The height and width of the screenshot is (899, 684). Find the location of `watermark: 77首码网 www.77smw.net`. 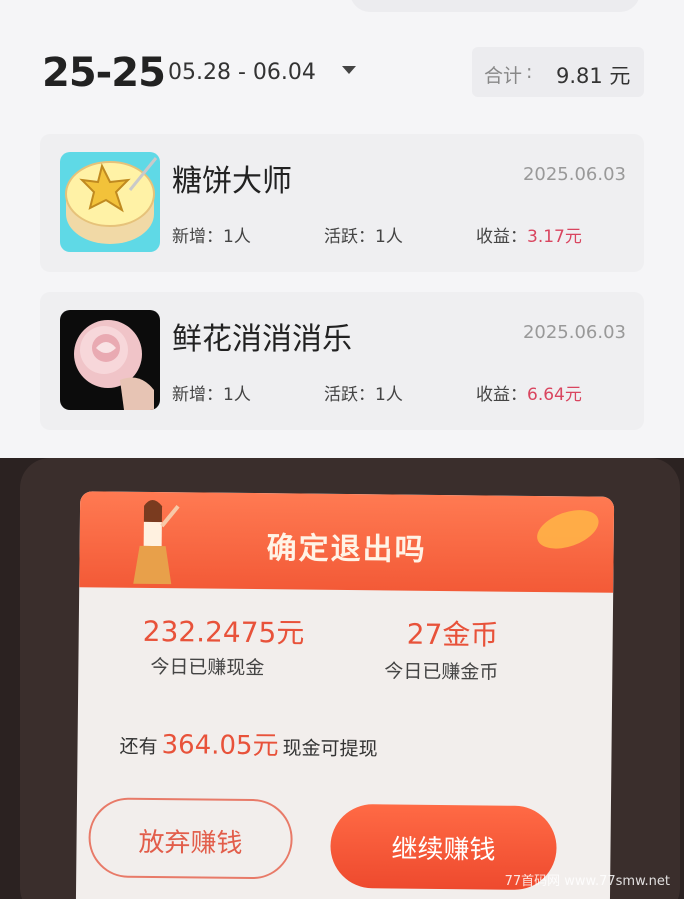

watermark: 77首码网 www.77smw.net is located at coordinates (587, 881).